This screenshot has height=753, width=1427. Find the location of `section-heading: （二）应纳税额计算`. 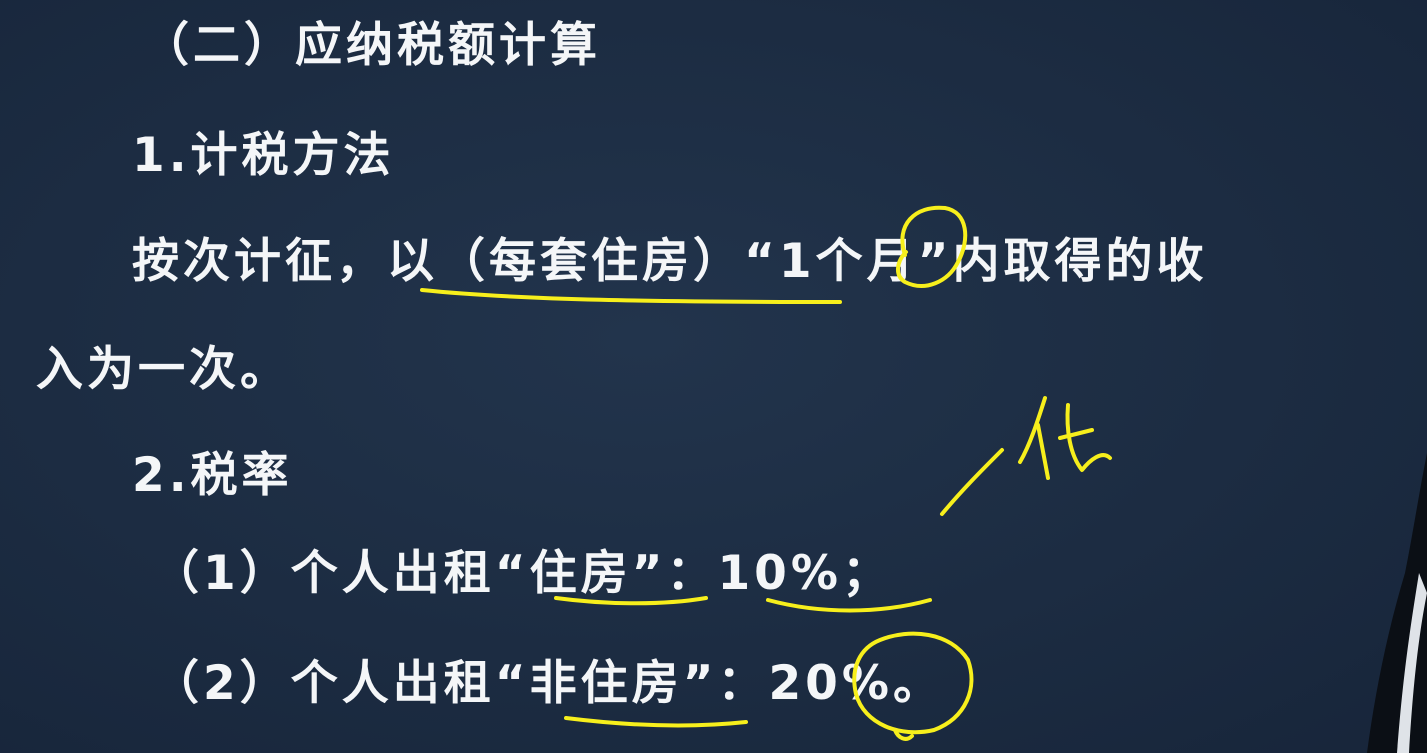

section-heading: （二）应纳税额计算 is located at coordinates (371, 45).